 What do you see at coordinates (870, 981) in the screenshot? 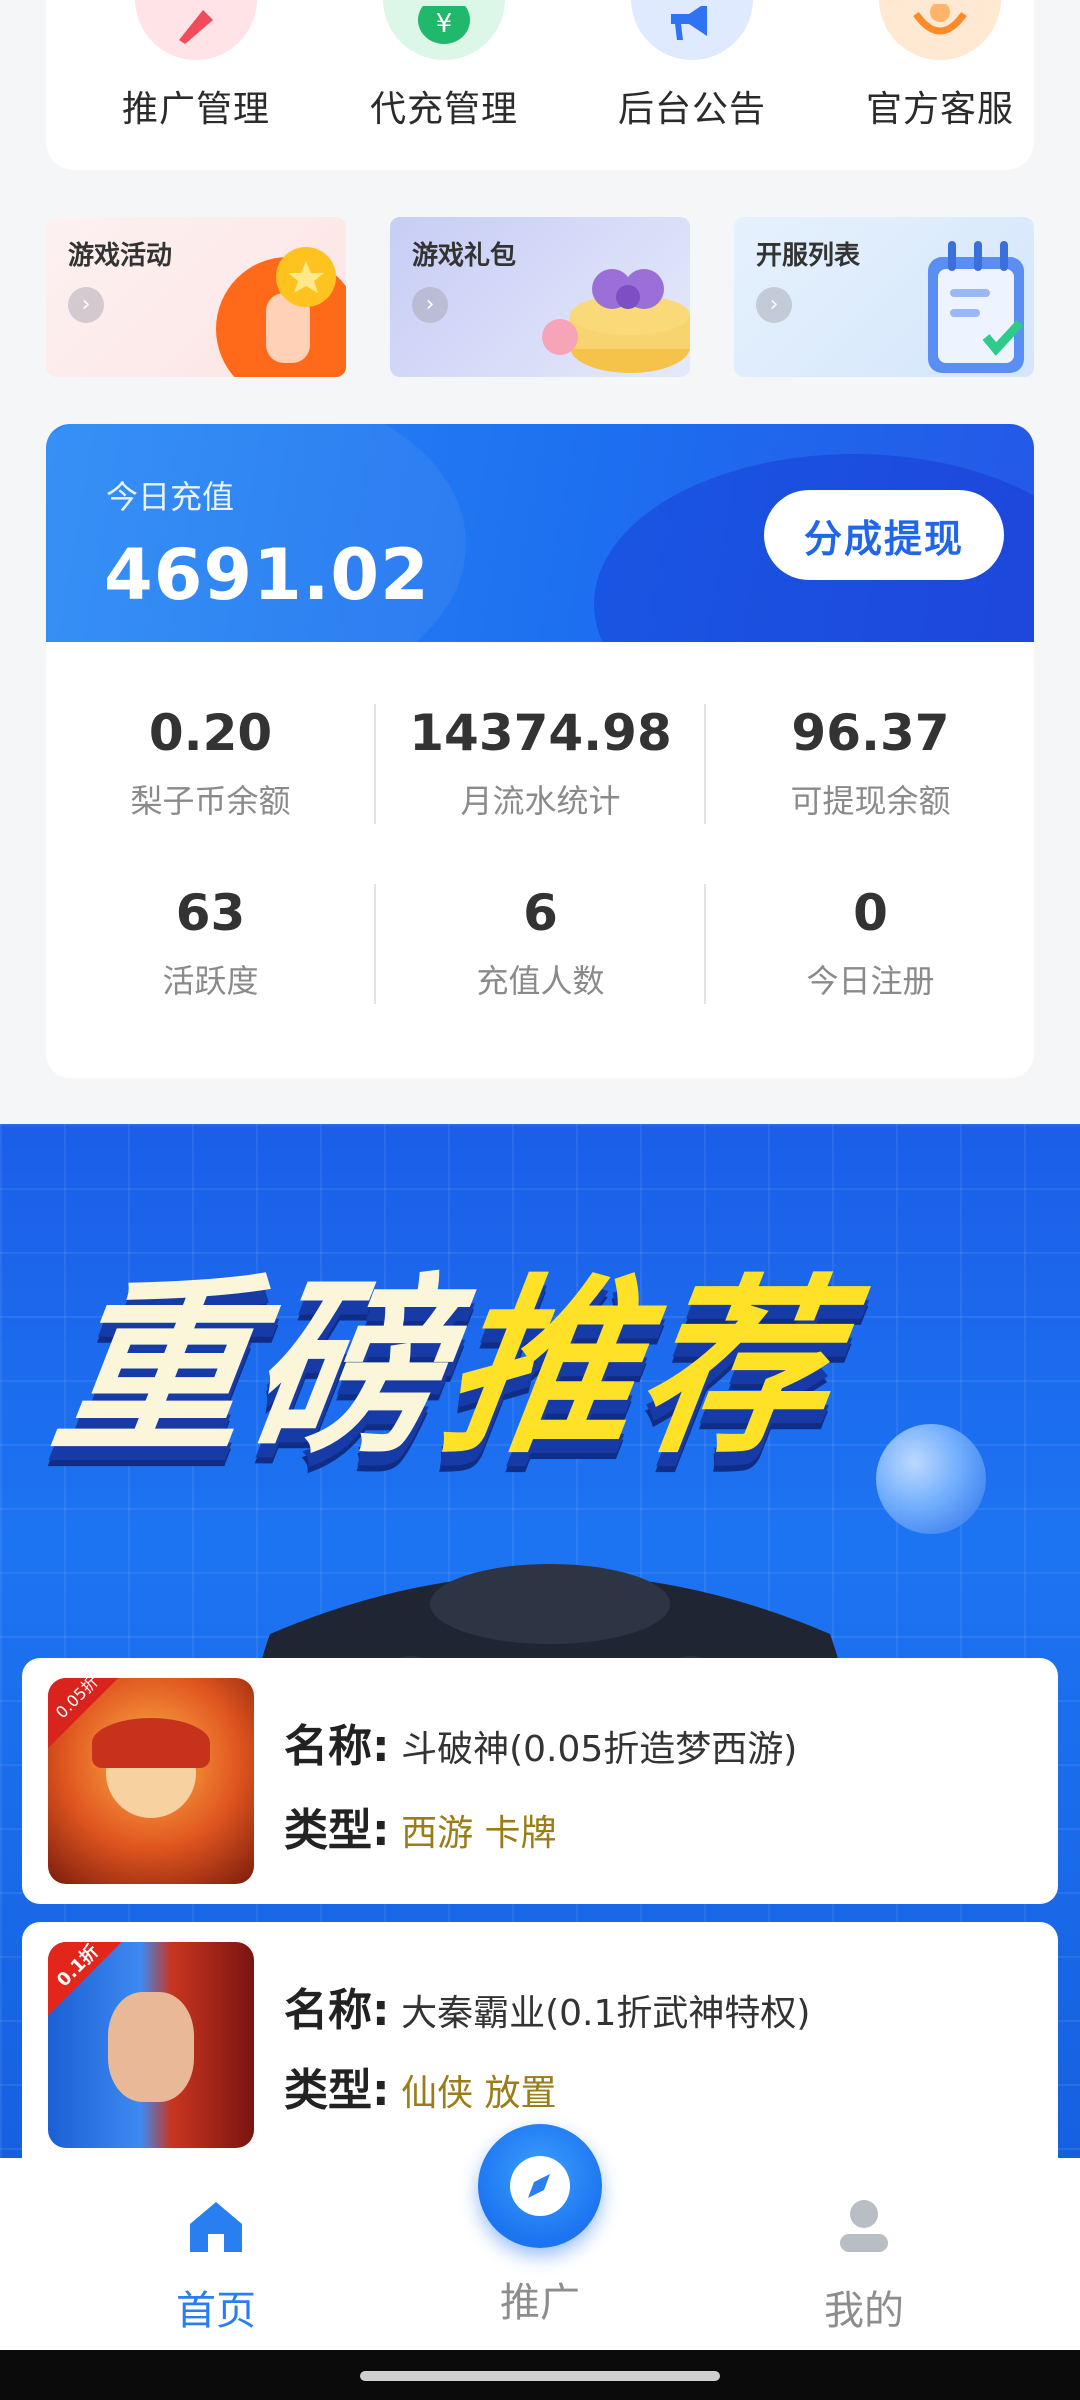
I see `stat-label: 今日注册` at bounding box center [870, 981].